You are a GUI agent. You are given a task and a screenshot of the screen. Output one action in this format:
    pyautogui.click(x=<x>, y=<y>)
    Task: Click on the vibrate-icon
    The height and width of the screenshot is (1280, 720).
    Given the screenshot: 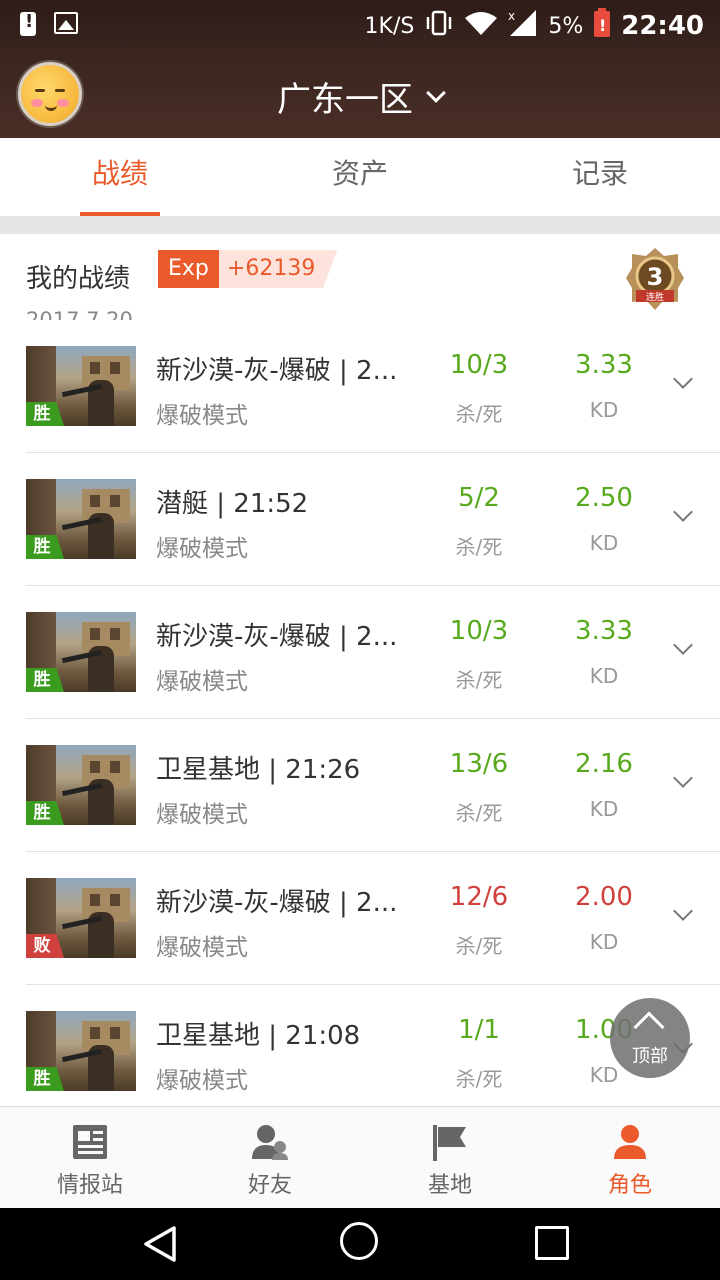 What is the action you would take?
    pyautogui.click(x=439, y=26)
    